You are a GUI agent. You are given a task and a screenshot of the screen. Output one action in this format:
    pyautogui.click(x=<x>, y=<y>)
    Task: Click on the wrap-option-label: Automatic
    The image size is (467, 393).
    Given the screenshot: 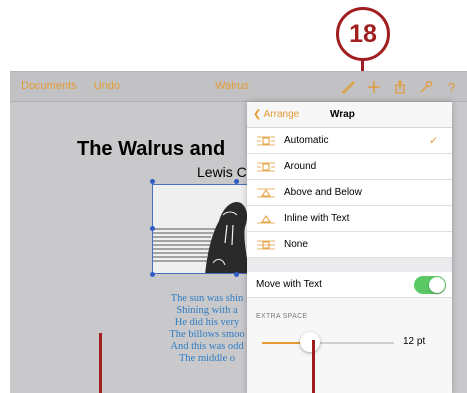 What is the action you would take?
    pyautogui.click(x=306, y=140)
    